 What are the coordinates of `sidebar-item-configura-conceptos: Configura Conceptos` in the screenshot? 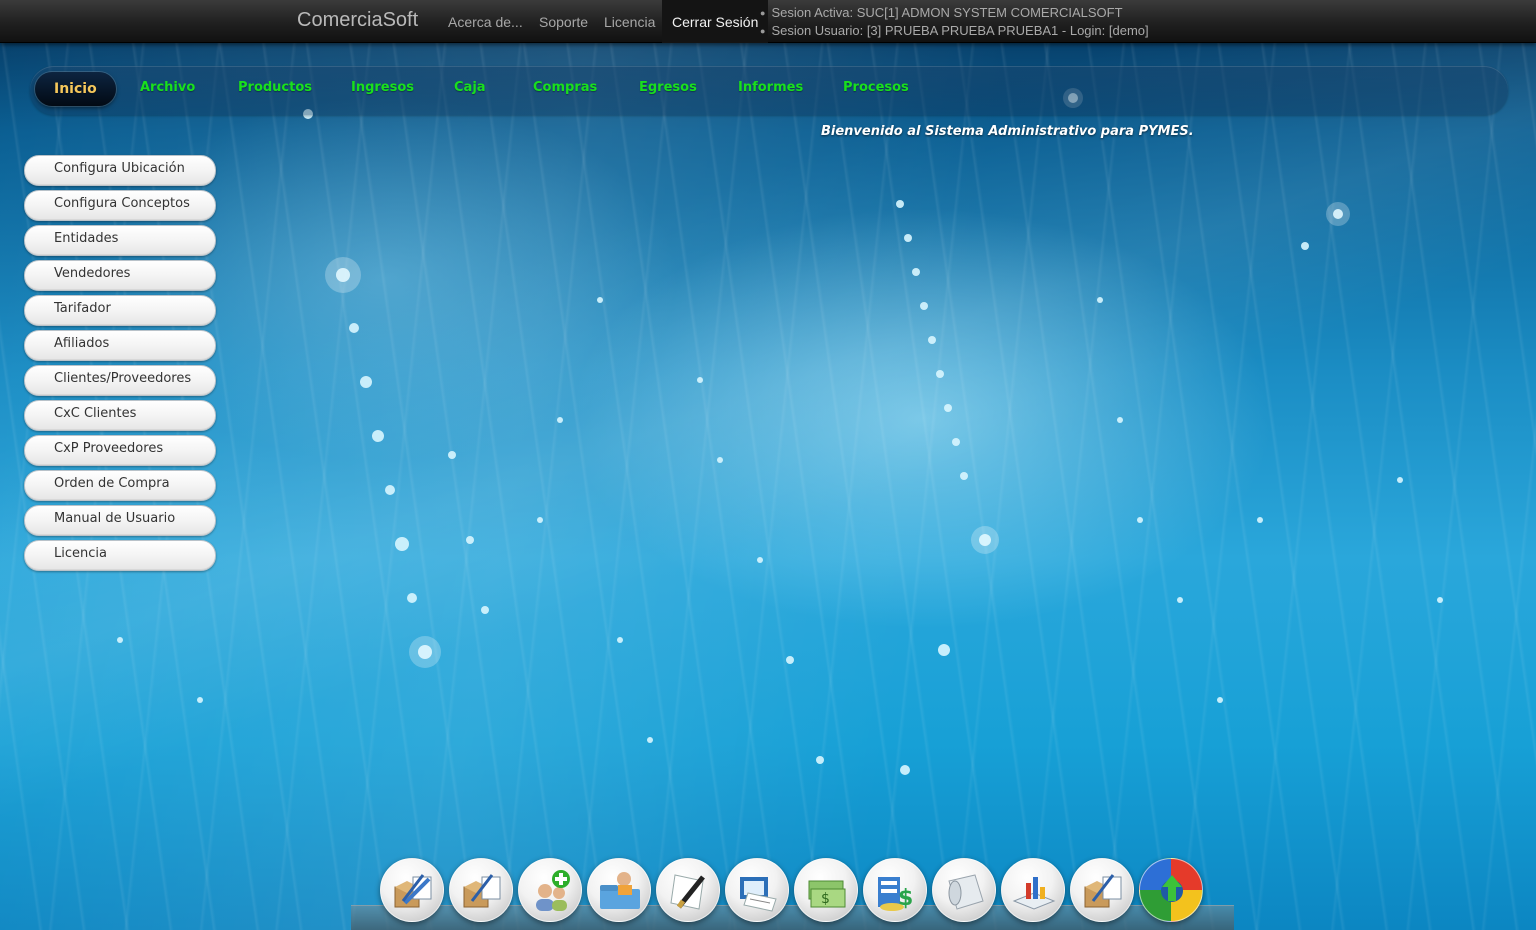 It's located at (120, 205).